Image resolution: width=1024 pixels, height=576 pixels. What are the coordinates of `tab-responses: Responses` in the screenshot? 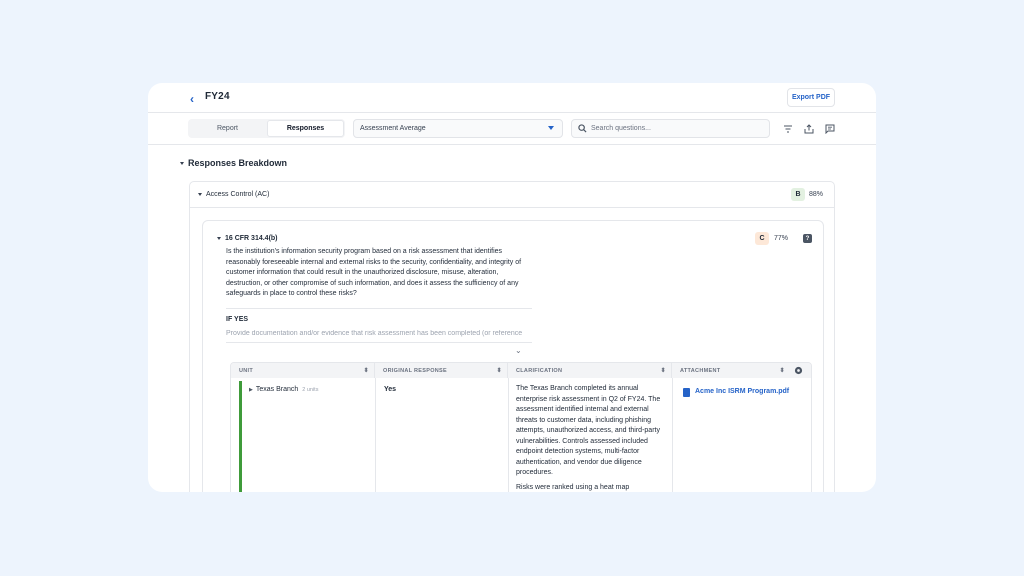 It's located at (305, 128).